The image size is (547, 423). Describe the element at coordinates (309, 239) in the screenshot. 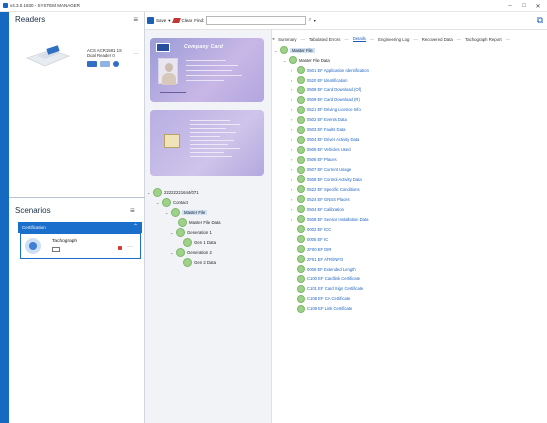

I see `details-item: 0005 EF IC` at that location.